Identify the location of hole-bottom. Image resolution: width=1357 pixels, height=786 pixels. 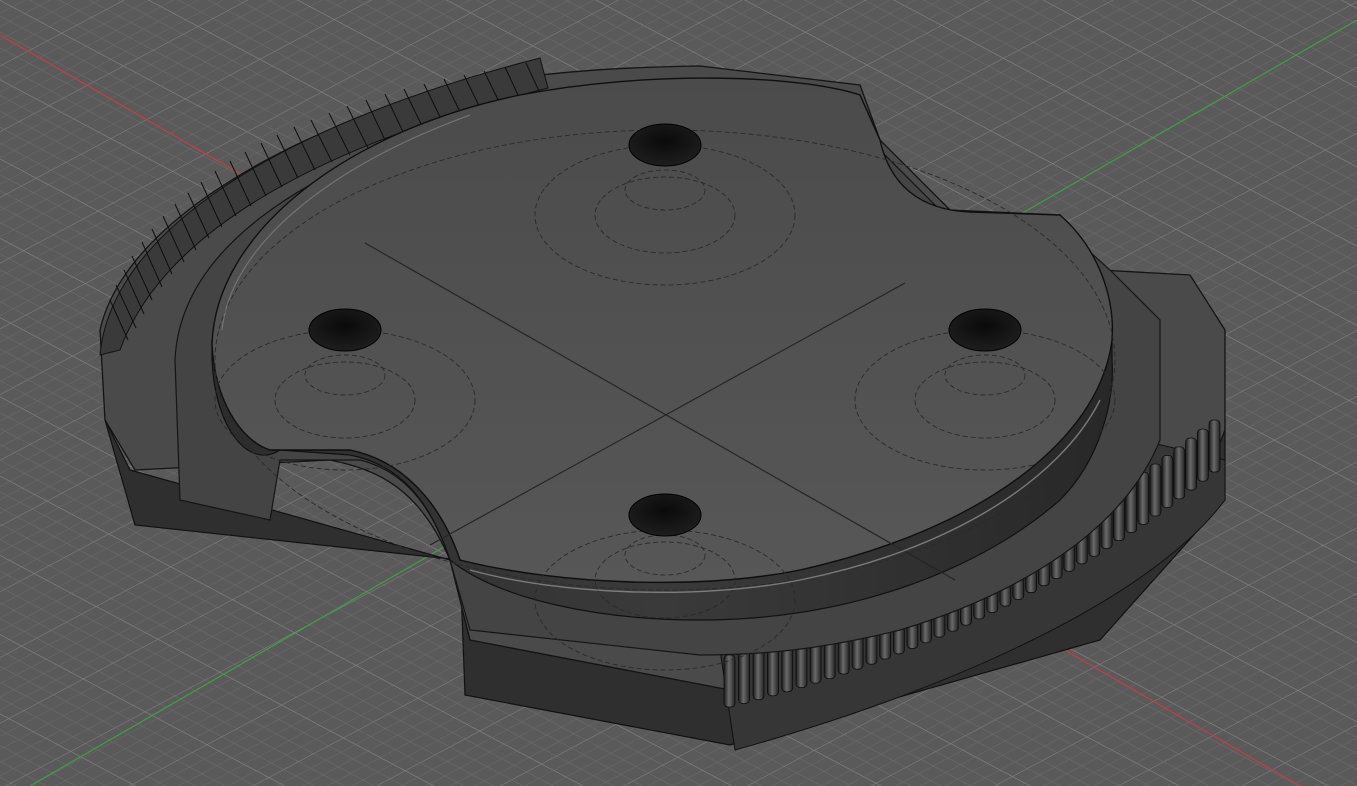
(665, 515).